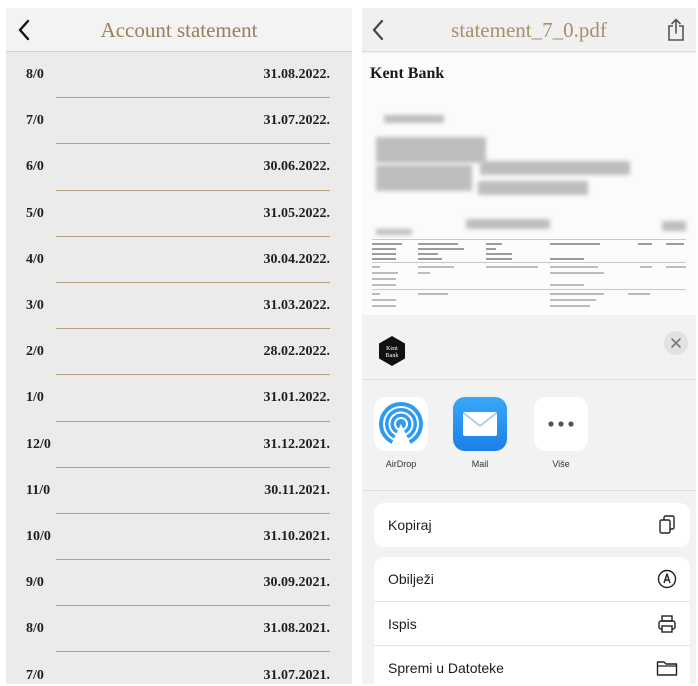 Image resolution: width=698 pixels, height=686 pixels. I want to click on statement-date: 31.05.2022., so click(297, 213).